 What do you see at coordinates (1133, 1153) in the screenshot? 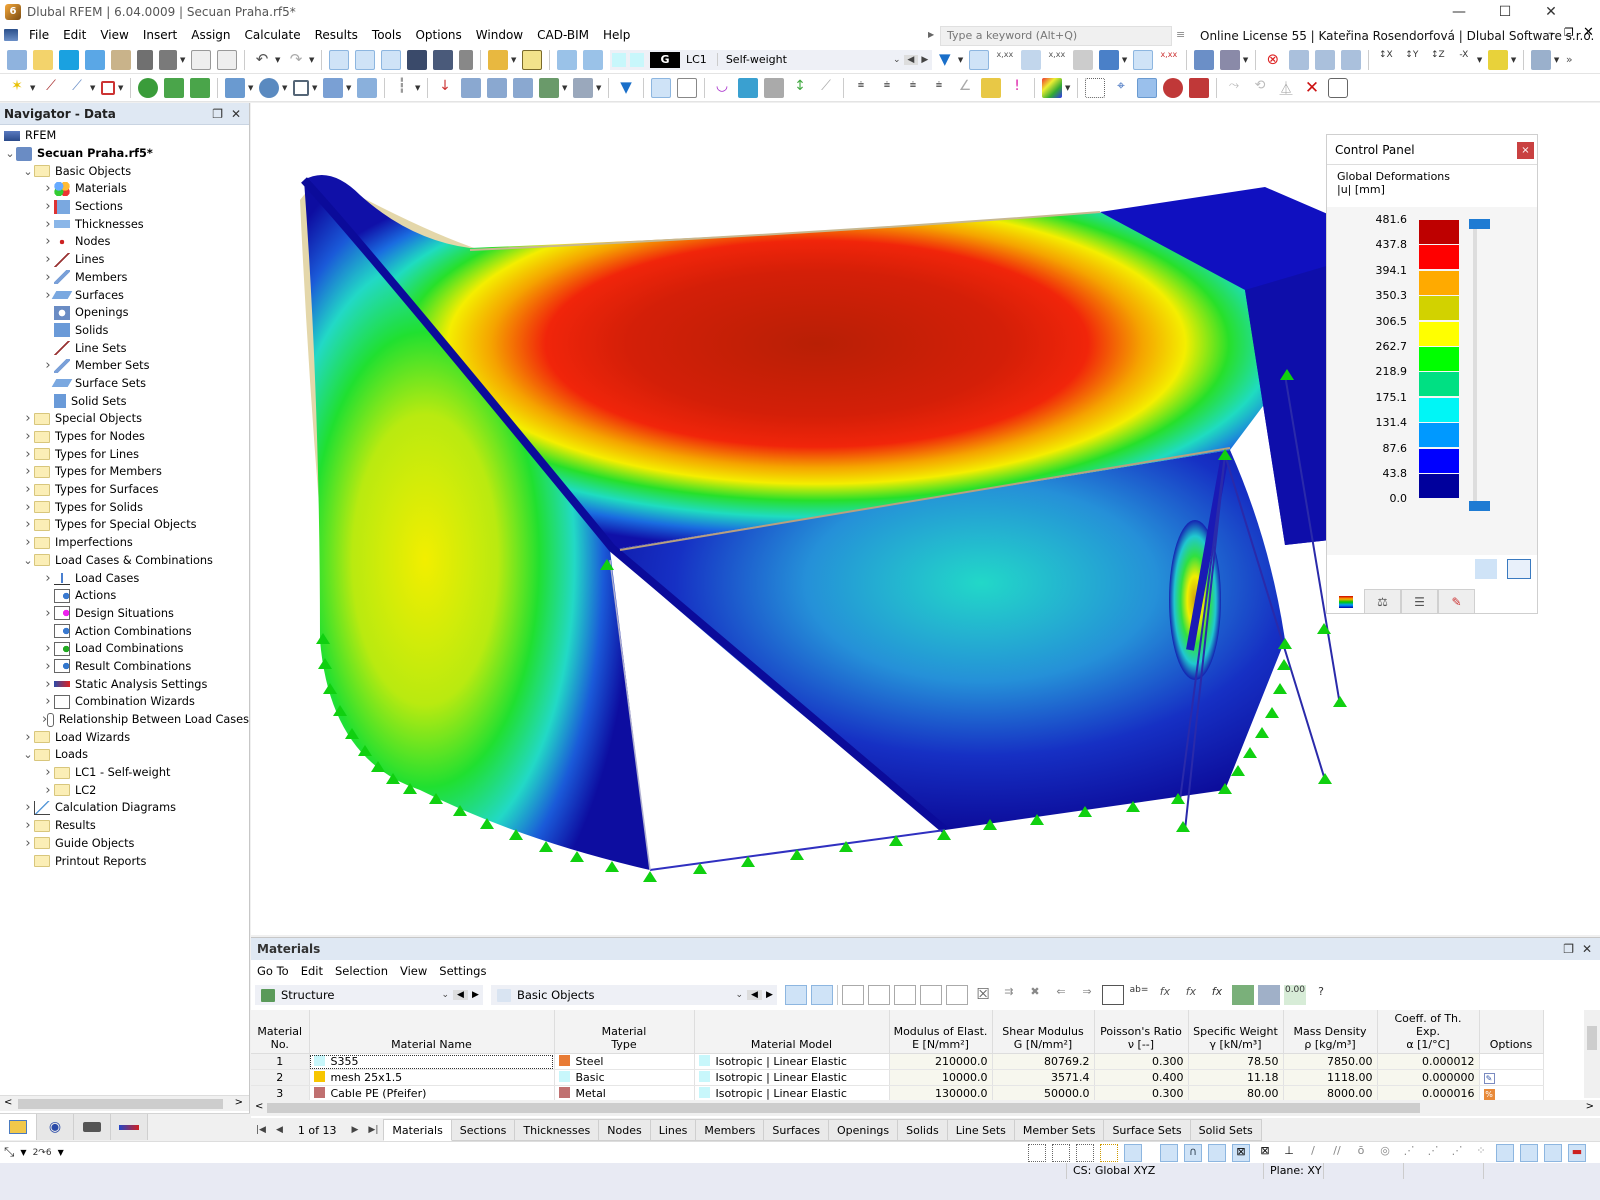
I see `snap-guide-icon` at bounding box center [1133, 1153].